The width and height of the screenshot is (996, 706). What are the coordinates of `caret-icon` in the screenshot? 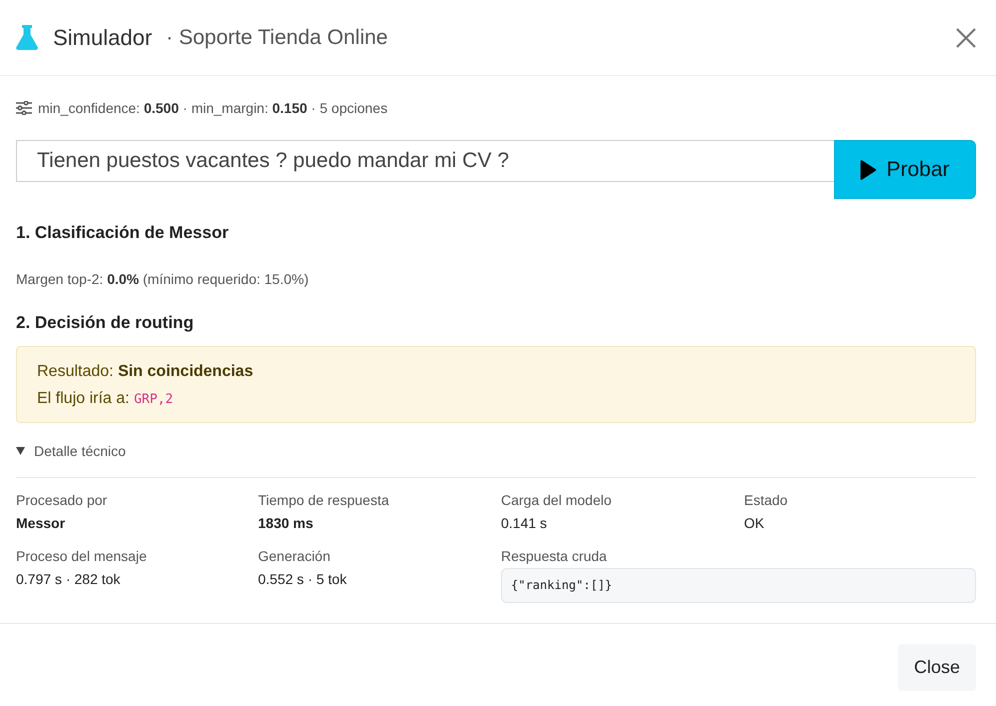 It's located at (20, 451).